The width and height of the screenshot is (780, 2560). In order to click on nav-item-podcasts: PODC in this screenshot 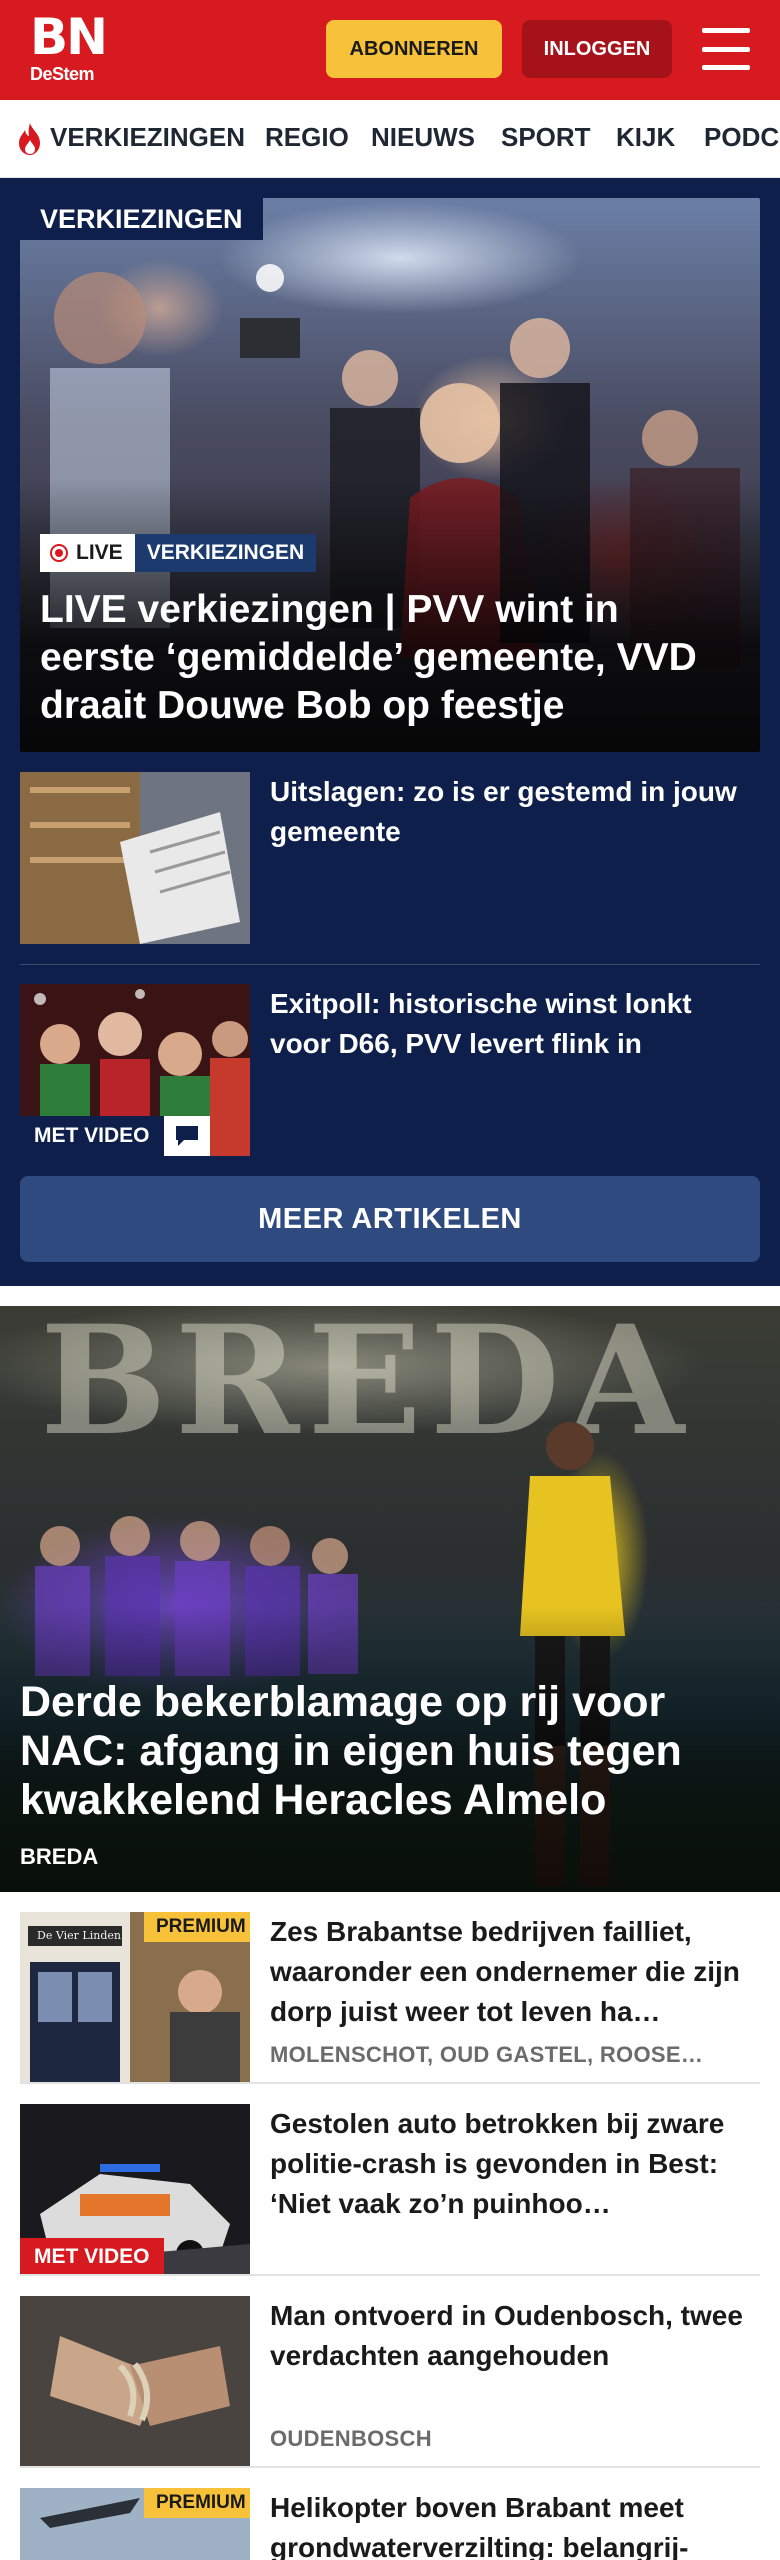, I will do `click(741, 137)`.